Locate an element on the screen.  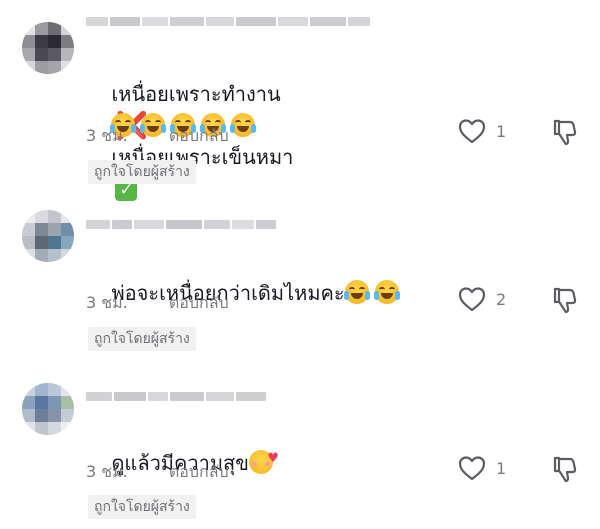
smiling-face-with-hearts-icon is located at coordinates (263, 458).